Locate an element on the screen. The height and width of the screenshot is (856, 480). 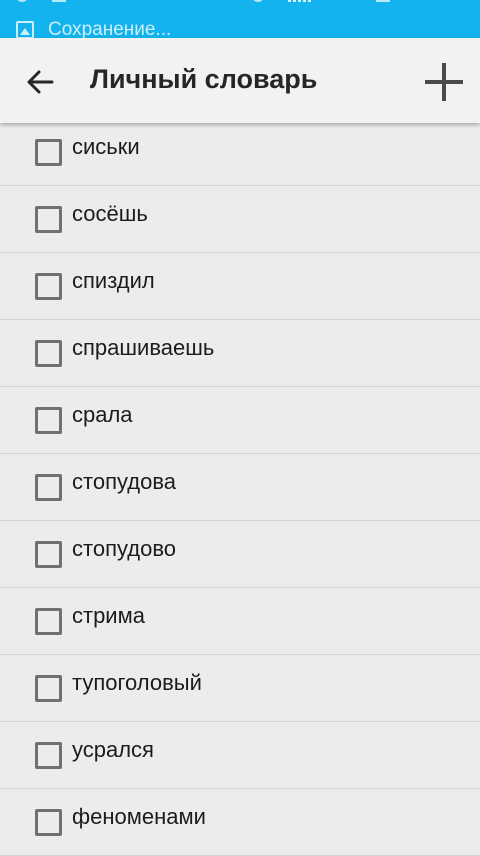
word-label: стрима is located at coordinates (108, 615).